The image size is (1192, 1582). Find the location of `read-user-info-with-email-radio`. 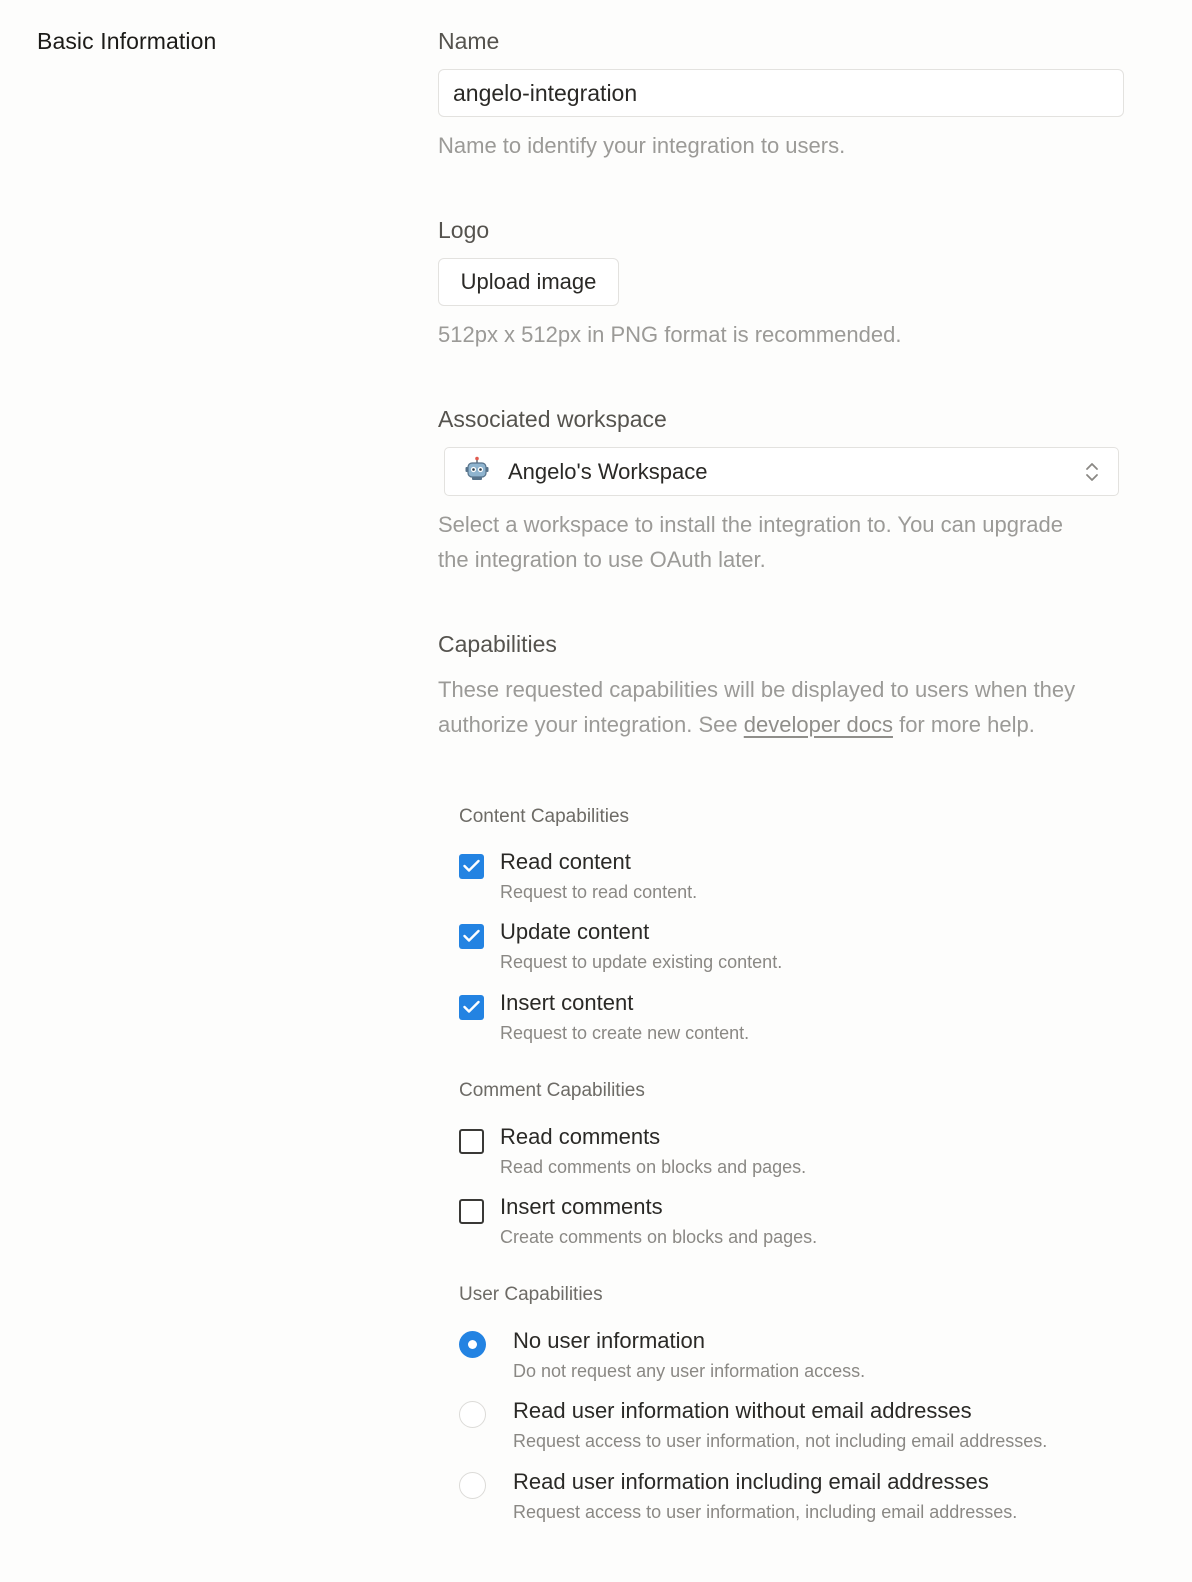

read-user-info-with-email-radio is located at coordinates (472, 1485).